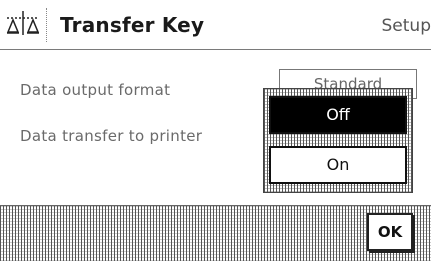  I want to click on page-title: Transfer Key, so click(132, 25).